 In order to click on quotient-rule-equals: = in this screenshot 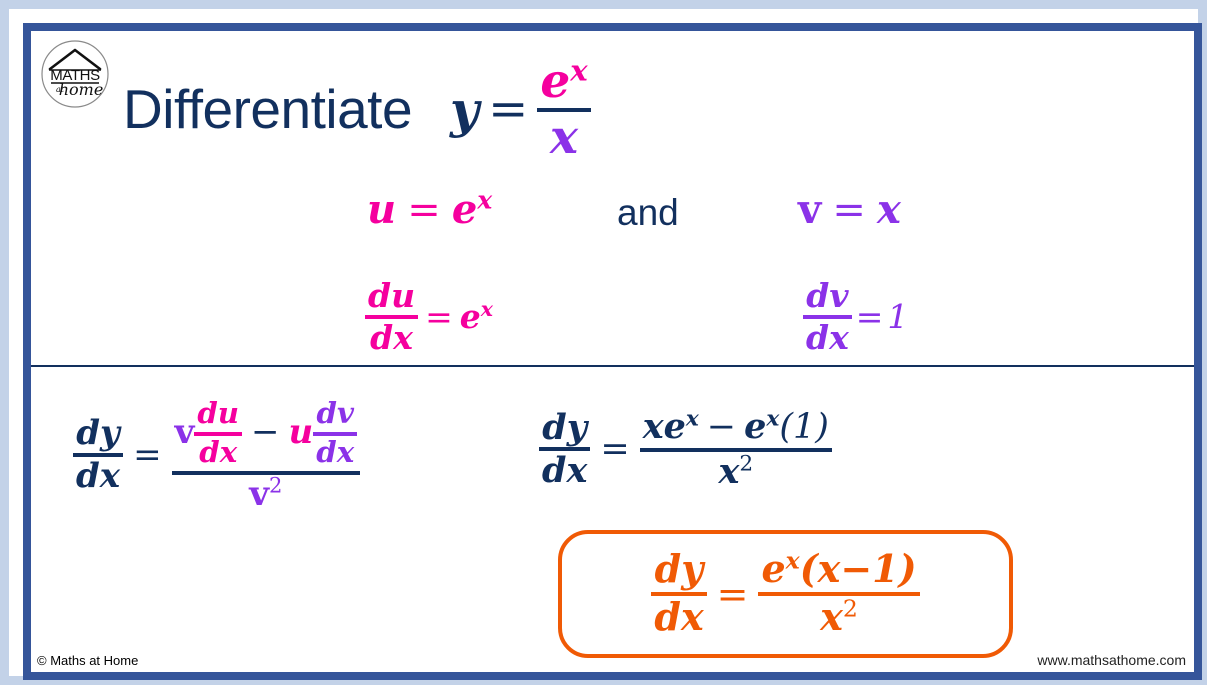, I will do `click(147, 455)`.